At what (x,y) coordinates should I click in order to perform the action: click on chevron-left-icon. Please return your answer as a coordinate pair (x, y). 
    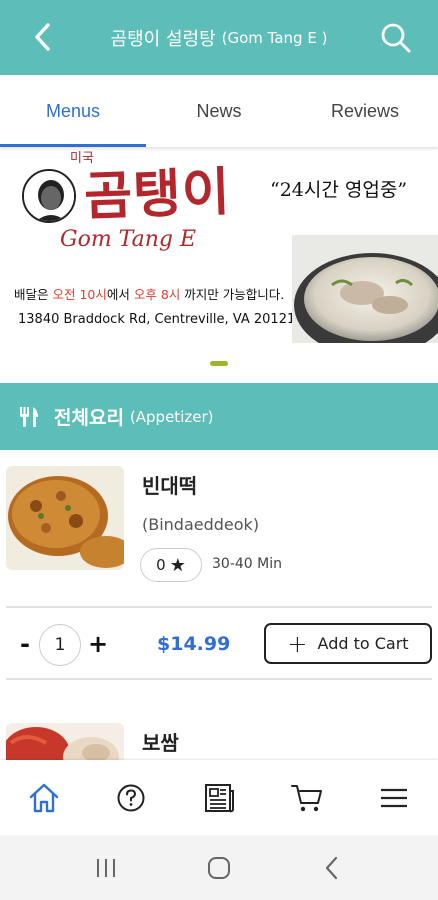
    Looking at the image, I should click on (42, 37).